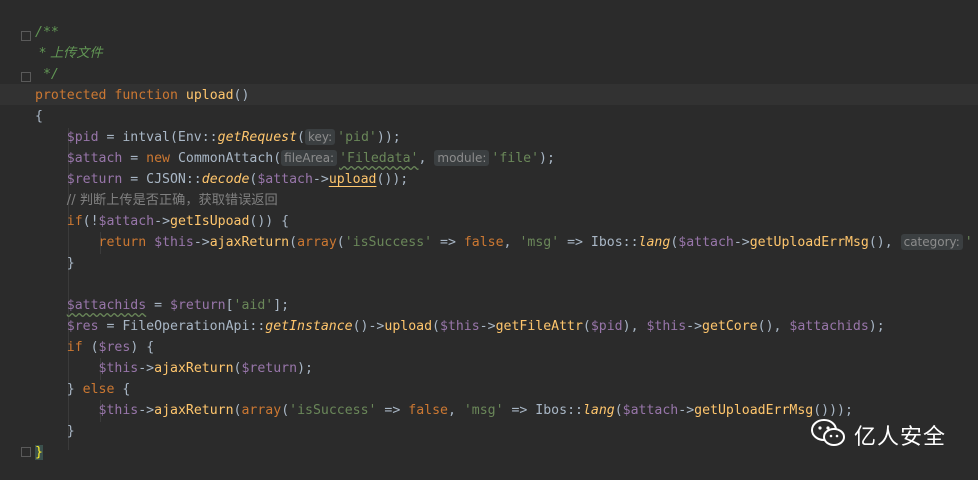  I want to click on string: 'aid', so click(253, 305).